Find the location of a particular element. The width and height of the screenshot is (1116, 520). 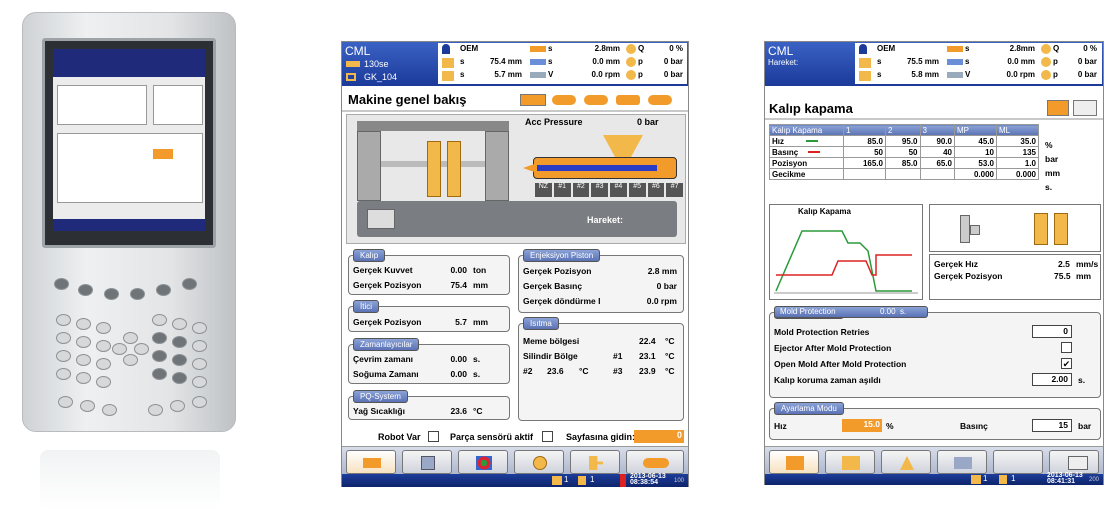

time: 08:38:54 is located at coordinates (644, 482).